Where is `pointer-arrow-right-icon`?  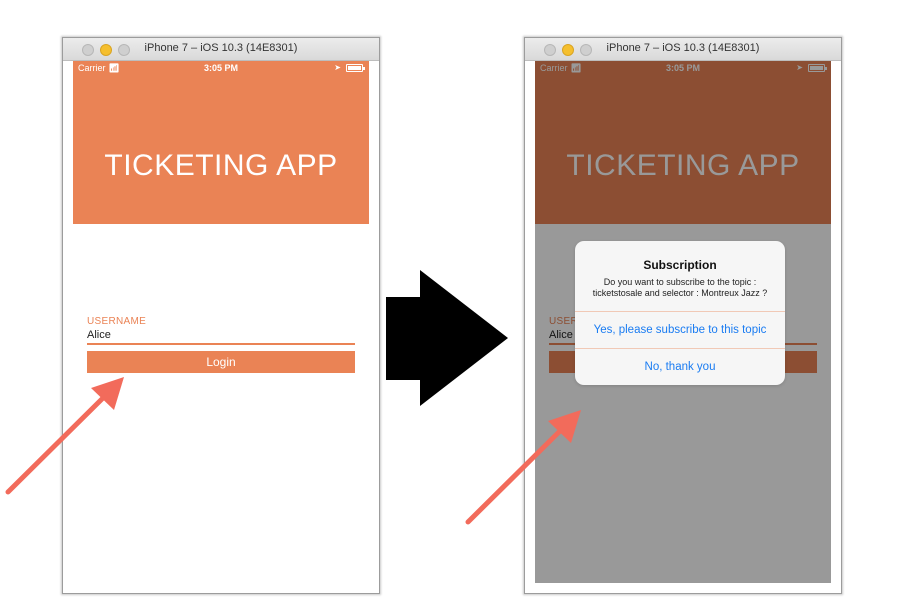 pointer-arrow-right-icon is located at coordinates (523, 467).